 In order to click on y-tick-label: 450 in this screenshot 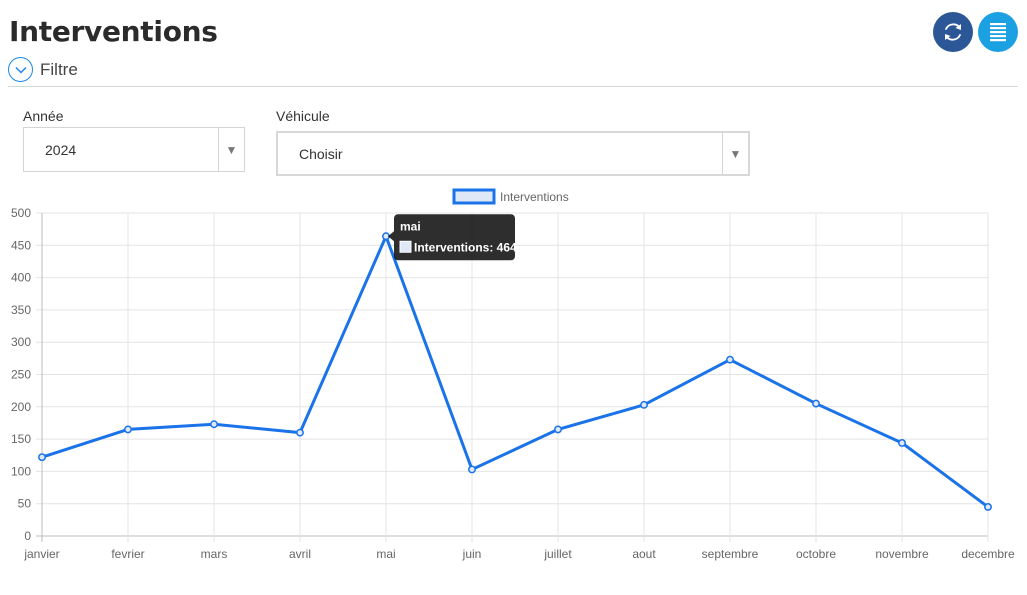, I will do `click(21, 245)`.